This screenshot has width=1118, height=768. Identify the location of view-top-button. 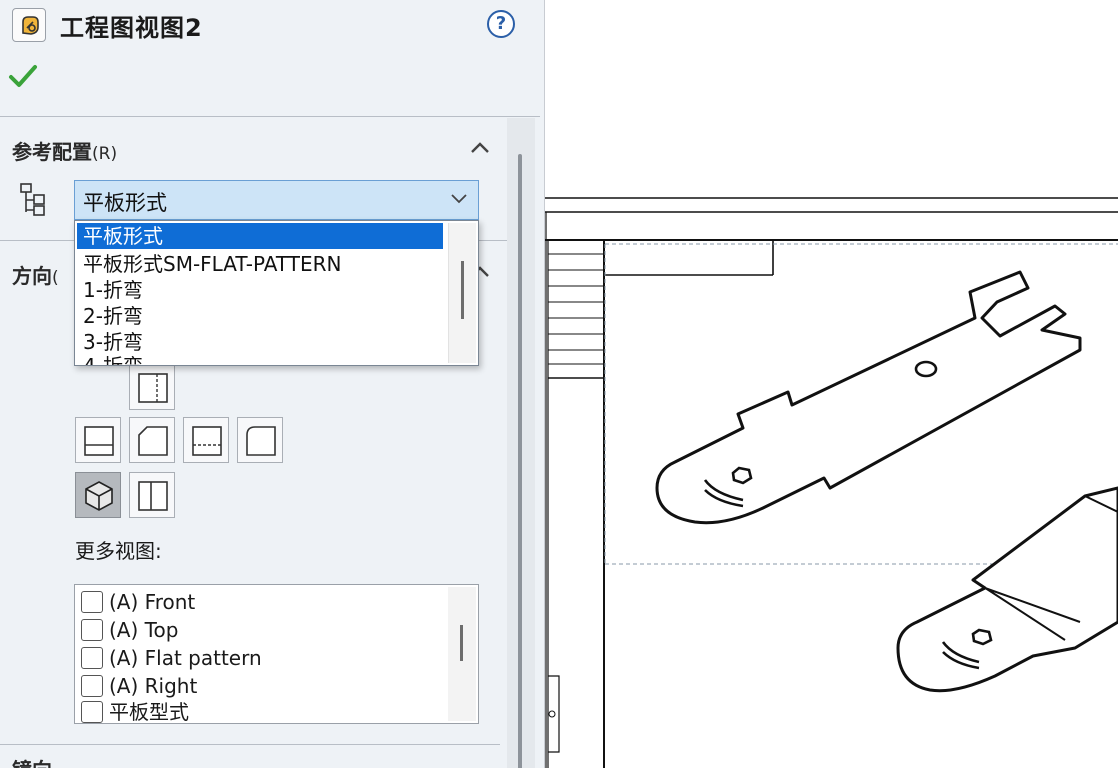
(152, 440).